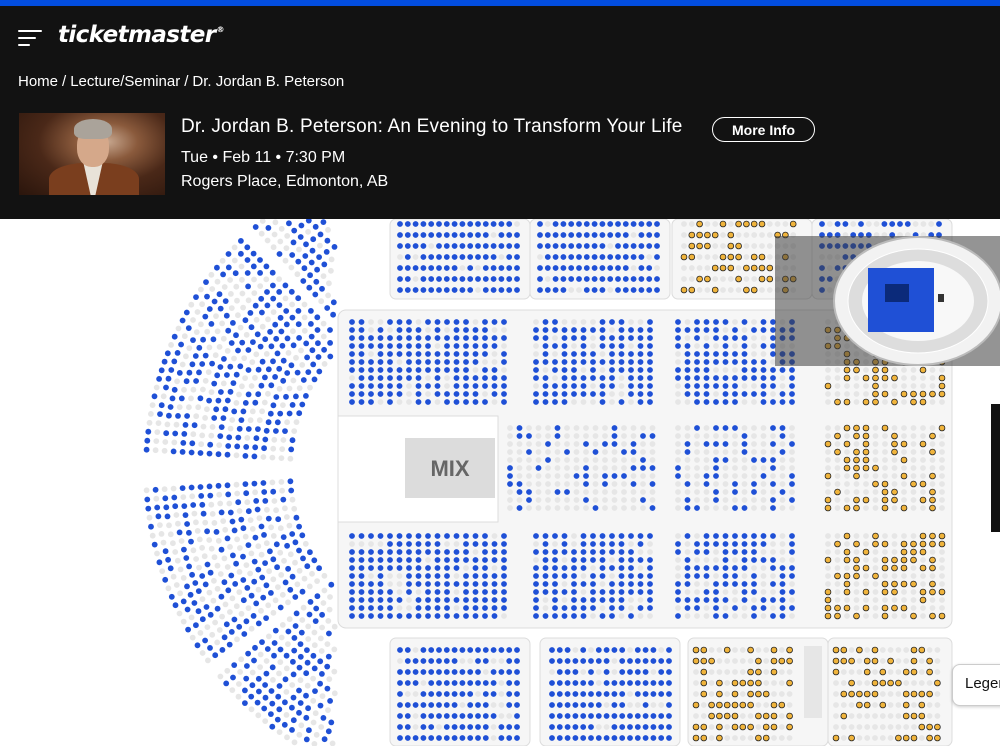  I want to click on breadcrumb-performer: Dr. Jordan B. Peterson, so click(268, 81).